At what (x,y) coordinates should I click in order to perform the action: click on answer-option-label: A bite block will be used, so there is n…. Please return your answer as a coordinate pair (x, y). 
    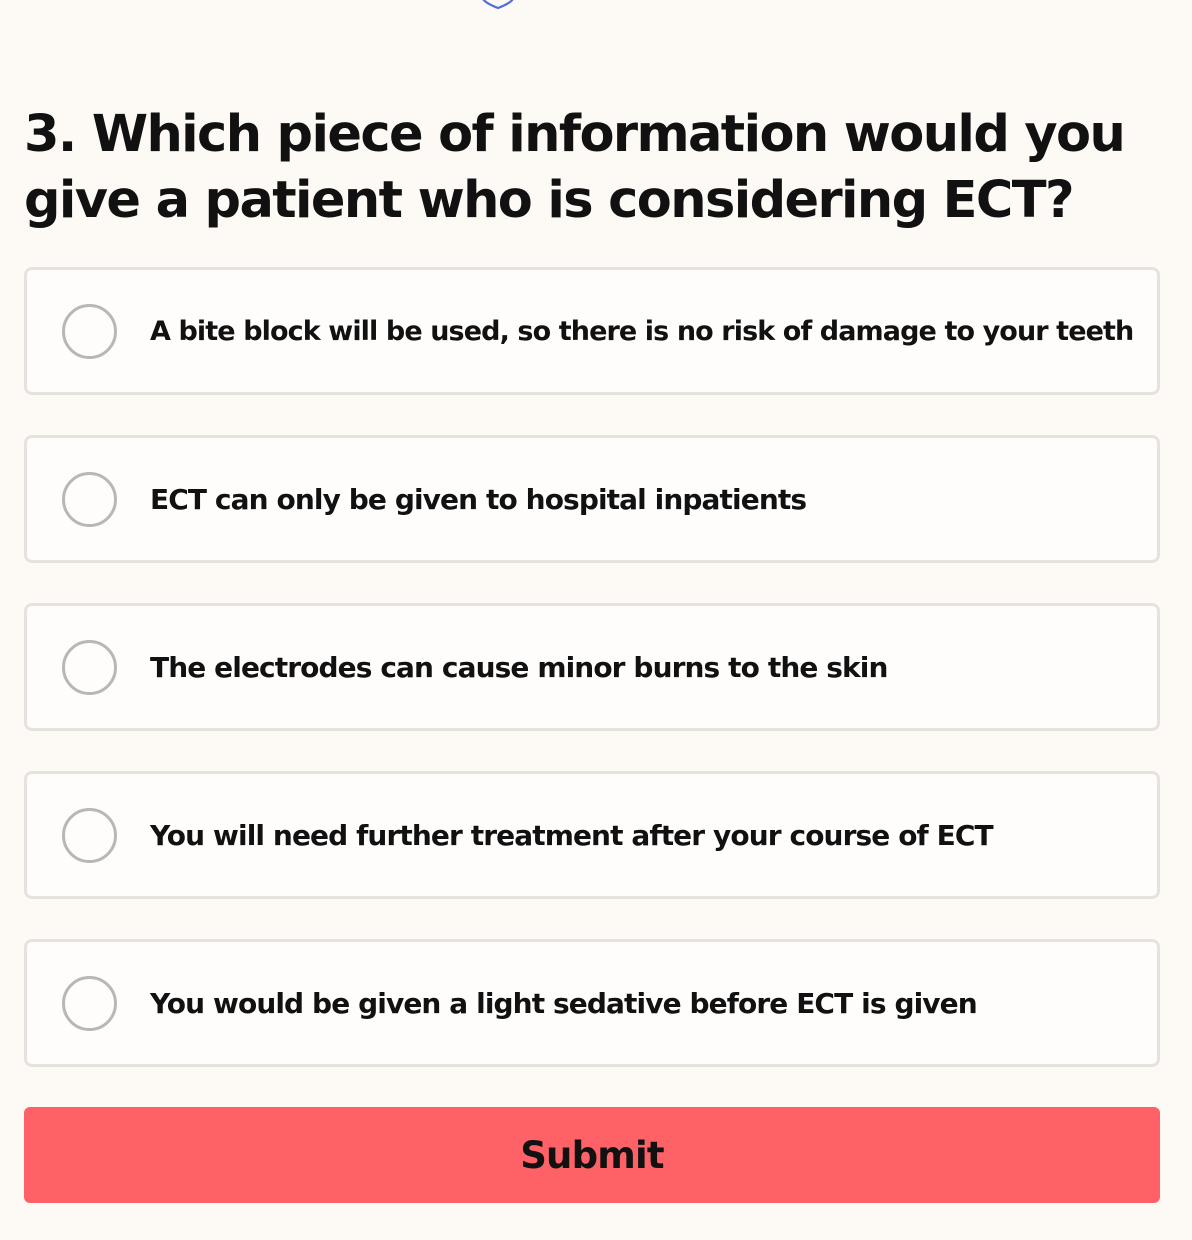
    Looking at the image, I should click on (642, 331).